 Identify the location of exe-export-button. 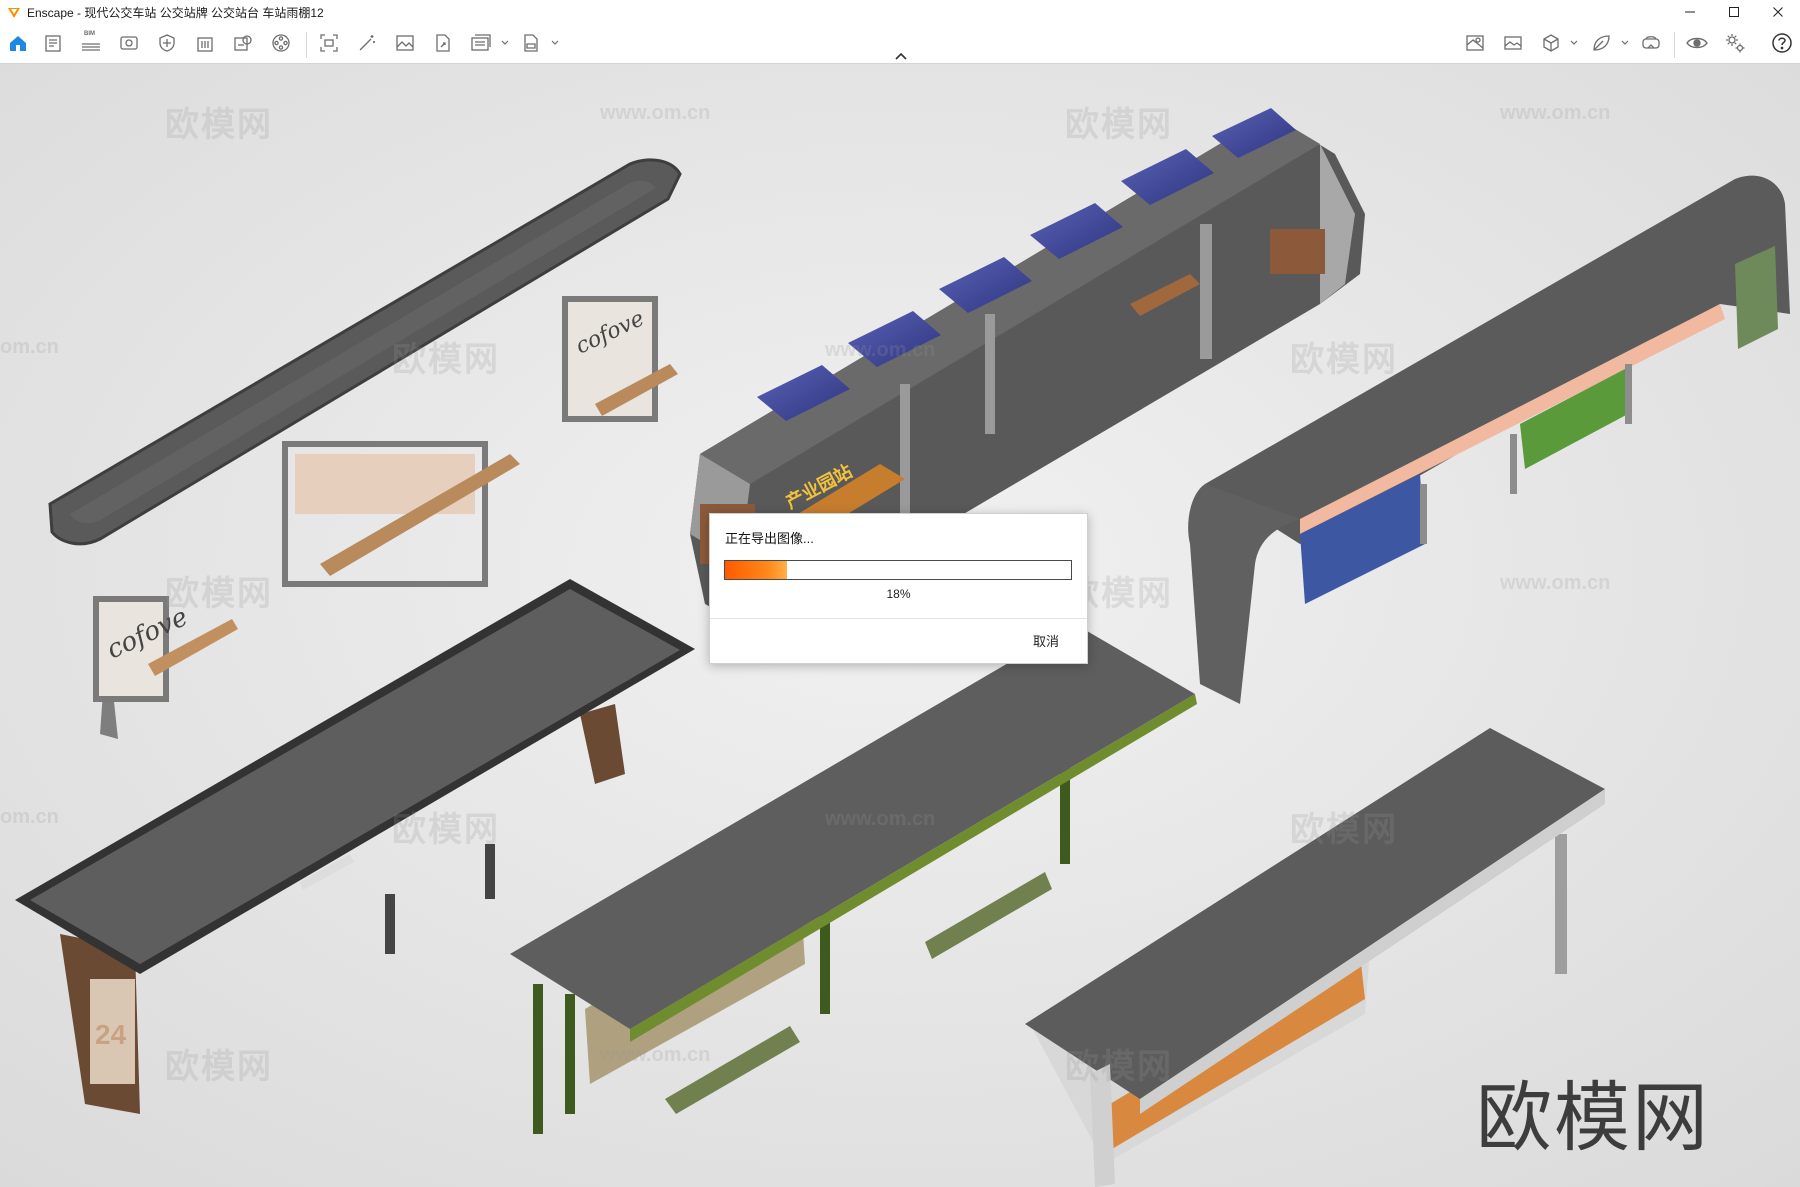
(531, 43).